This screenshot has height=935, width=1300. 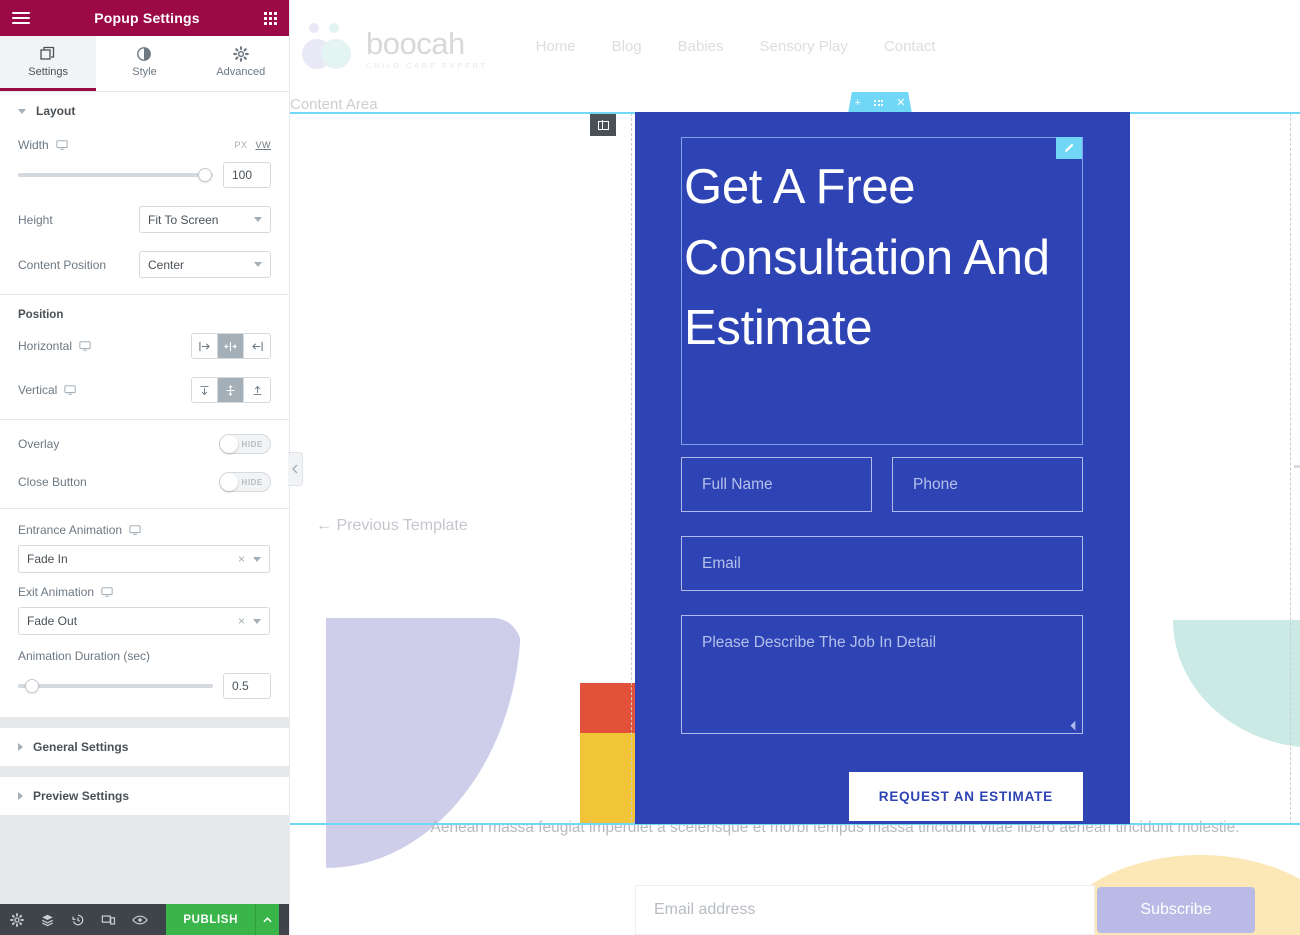 What do you see at coordinates (48, 63) in the screenshot?
I see `tab-settings: Settings` at bounding box center [48, 63].